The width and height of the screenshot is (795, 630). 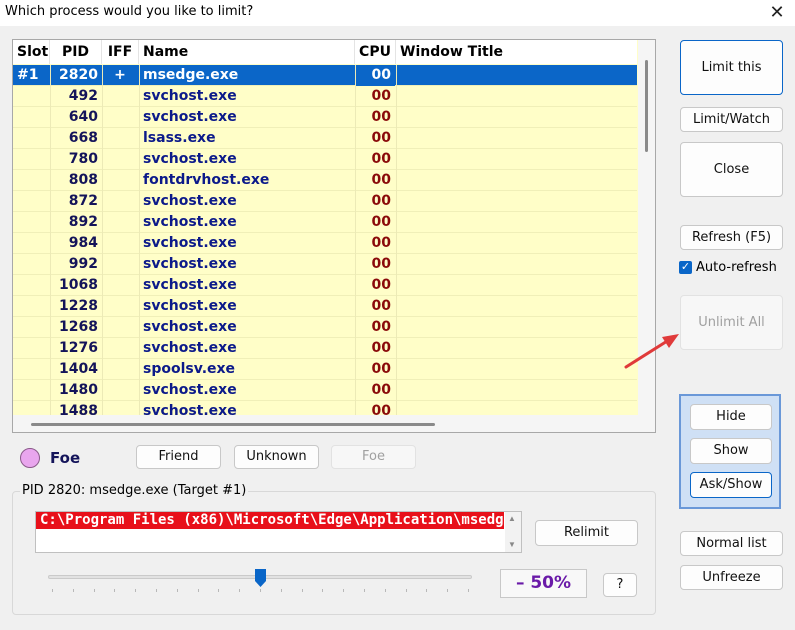 What do you see at coordinates (731, 119) in the screenshot?
I see `limit-watch-button: Limit/Watch` at bounding box center [731, 119].